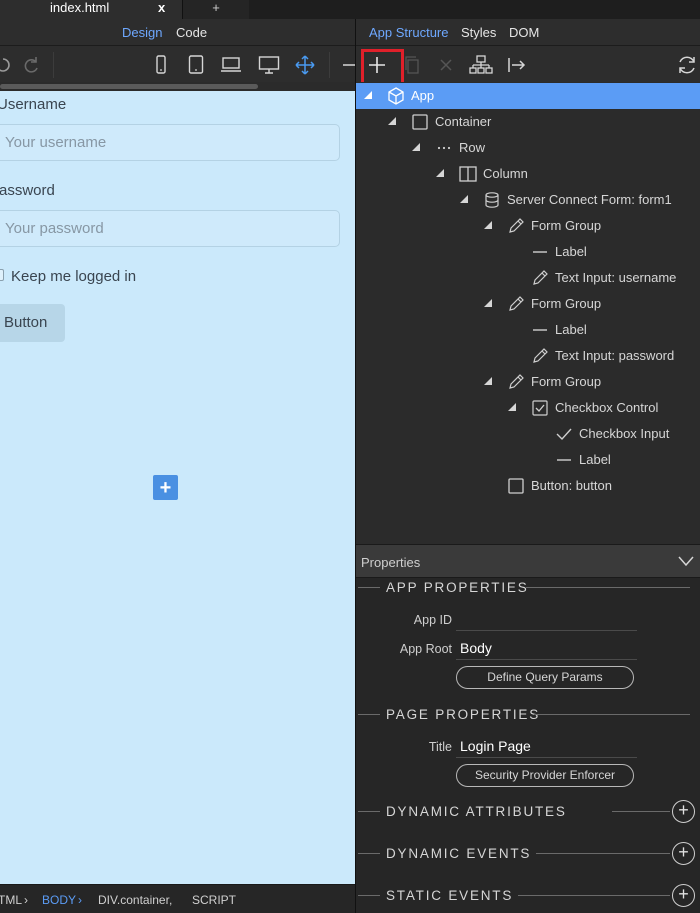  I want to click on tree-node-label: Form Group, so click(566, 225).